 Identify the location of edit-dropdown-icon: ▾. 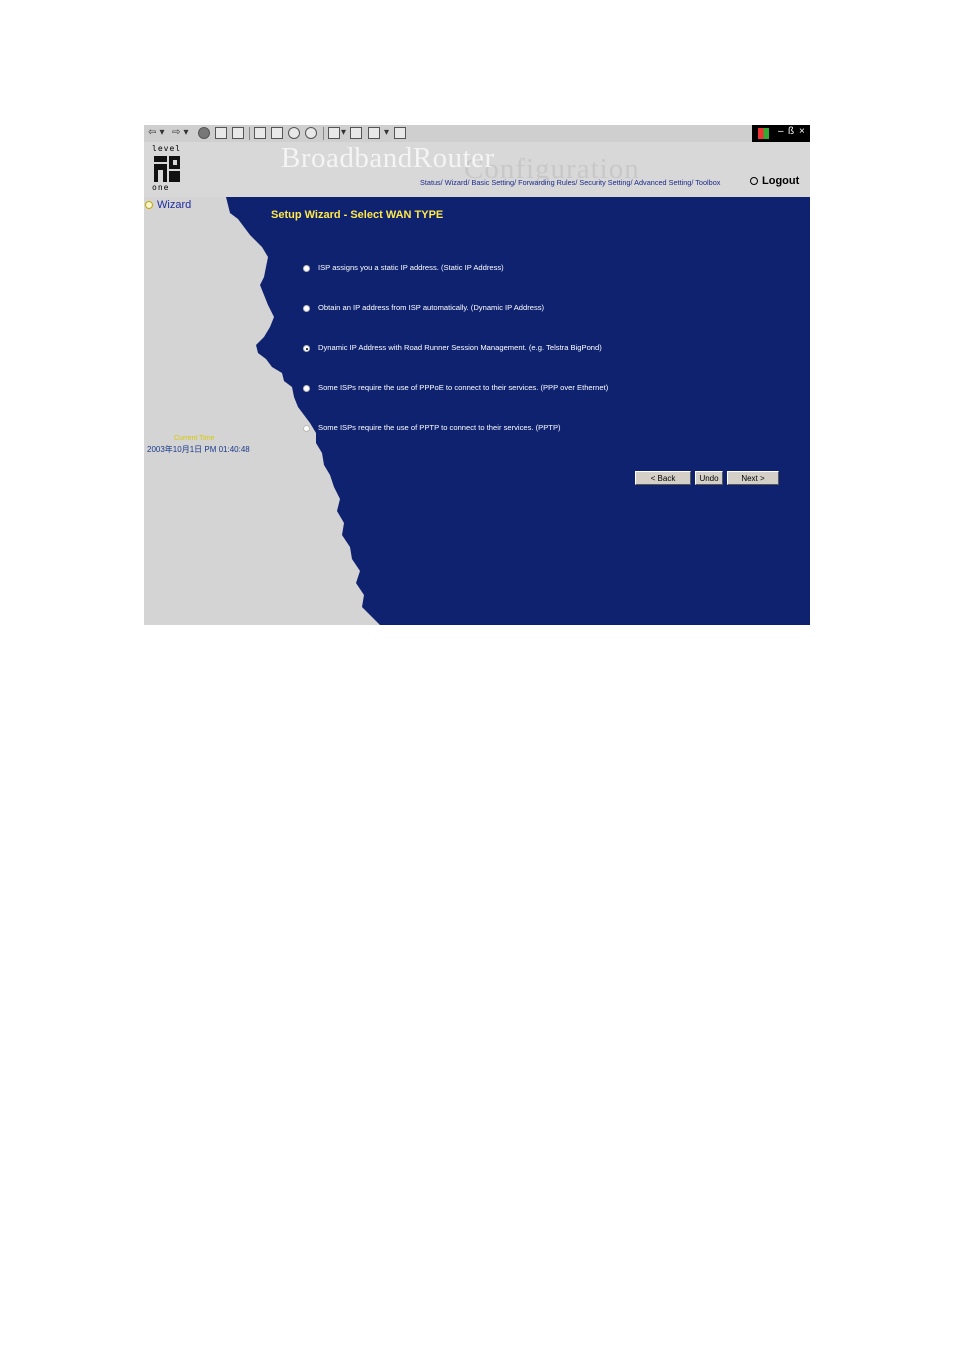
(386, 133).